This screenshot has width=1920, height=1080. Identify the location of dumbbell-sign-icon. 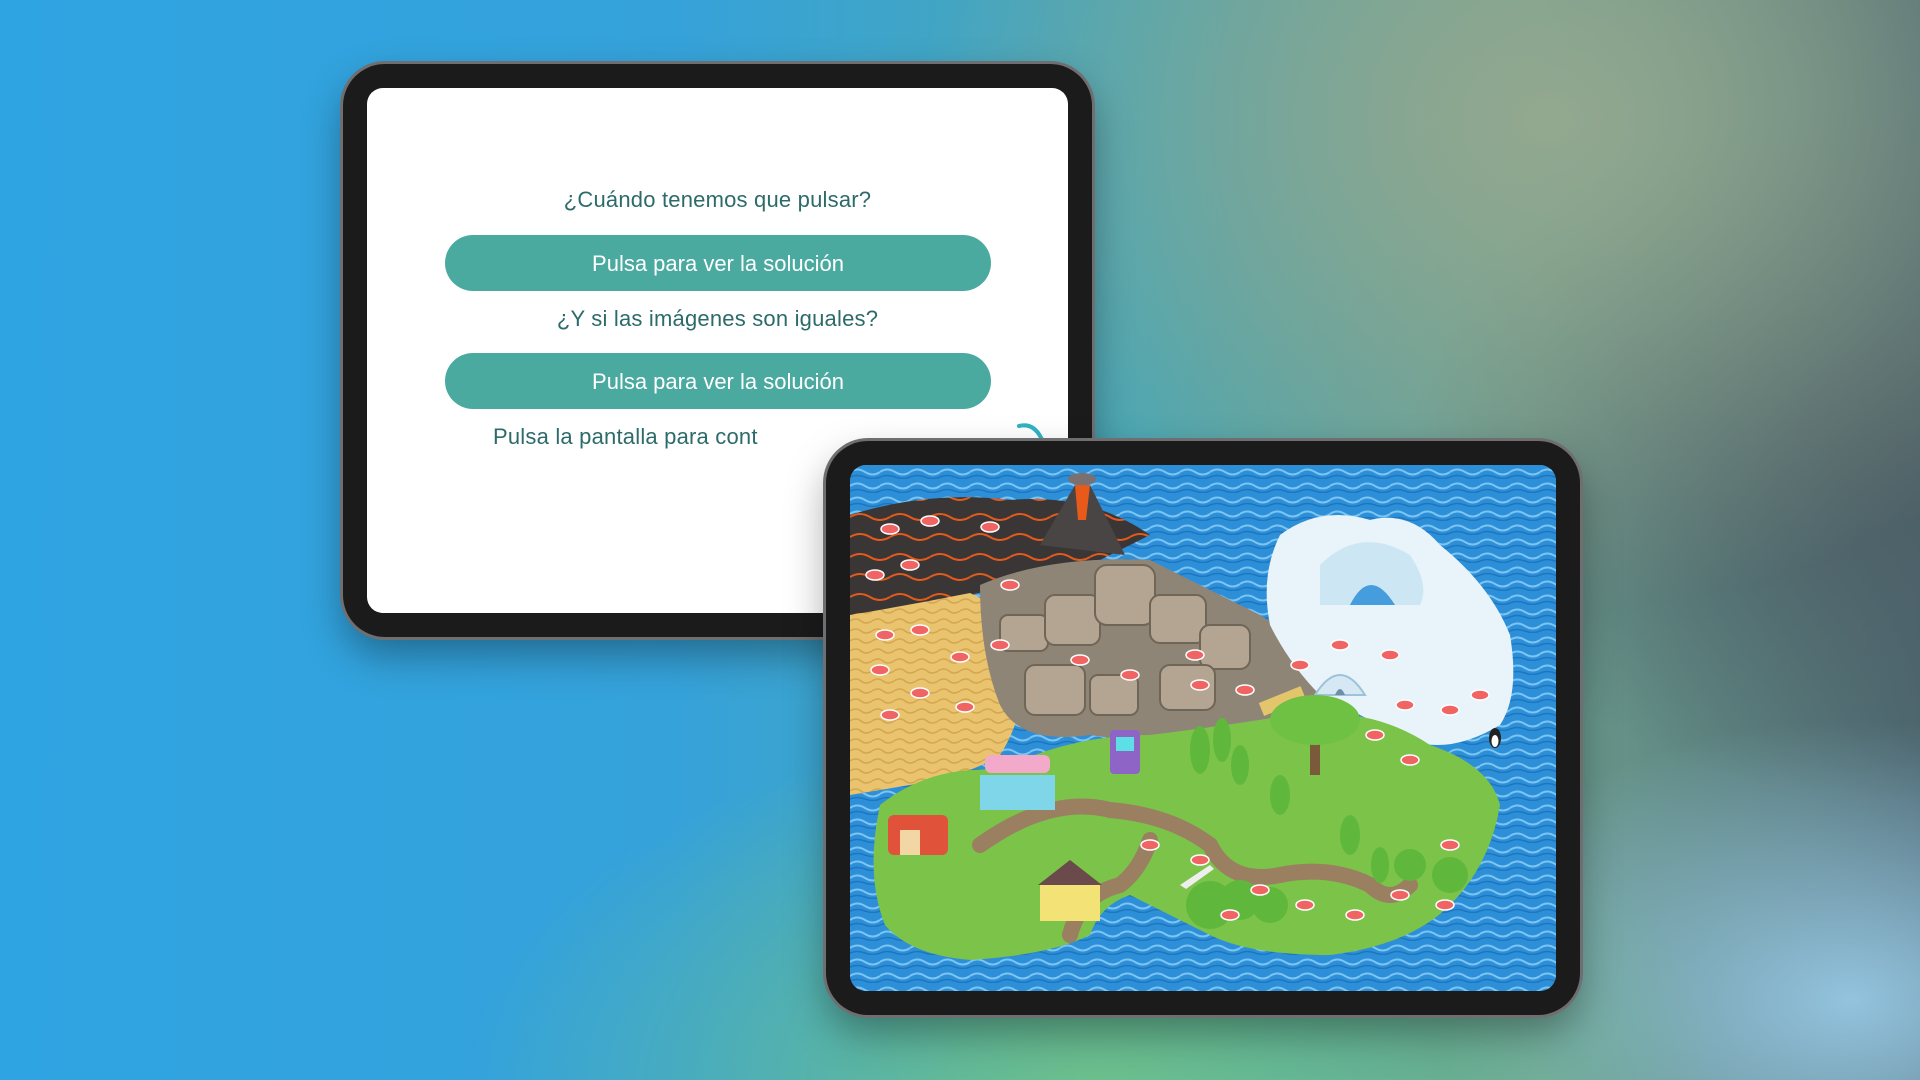
(1017, 782).